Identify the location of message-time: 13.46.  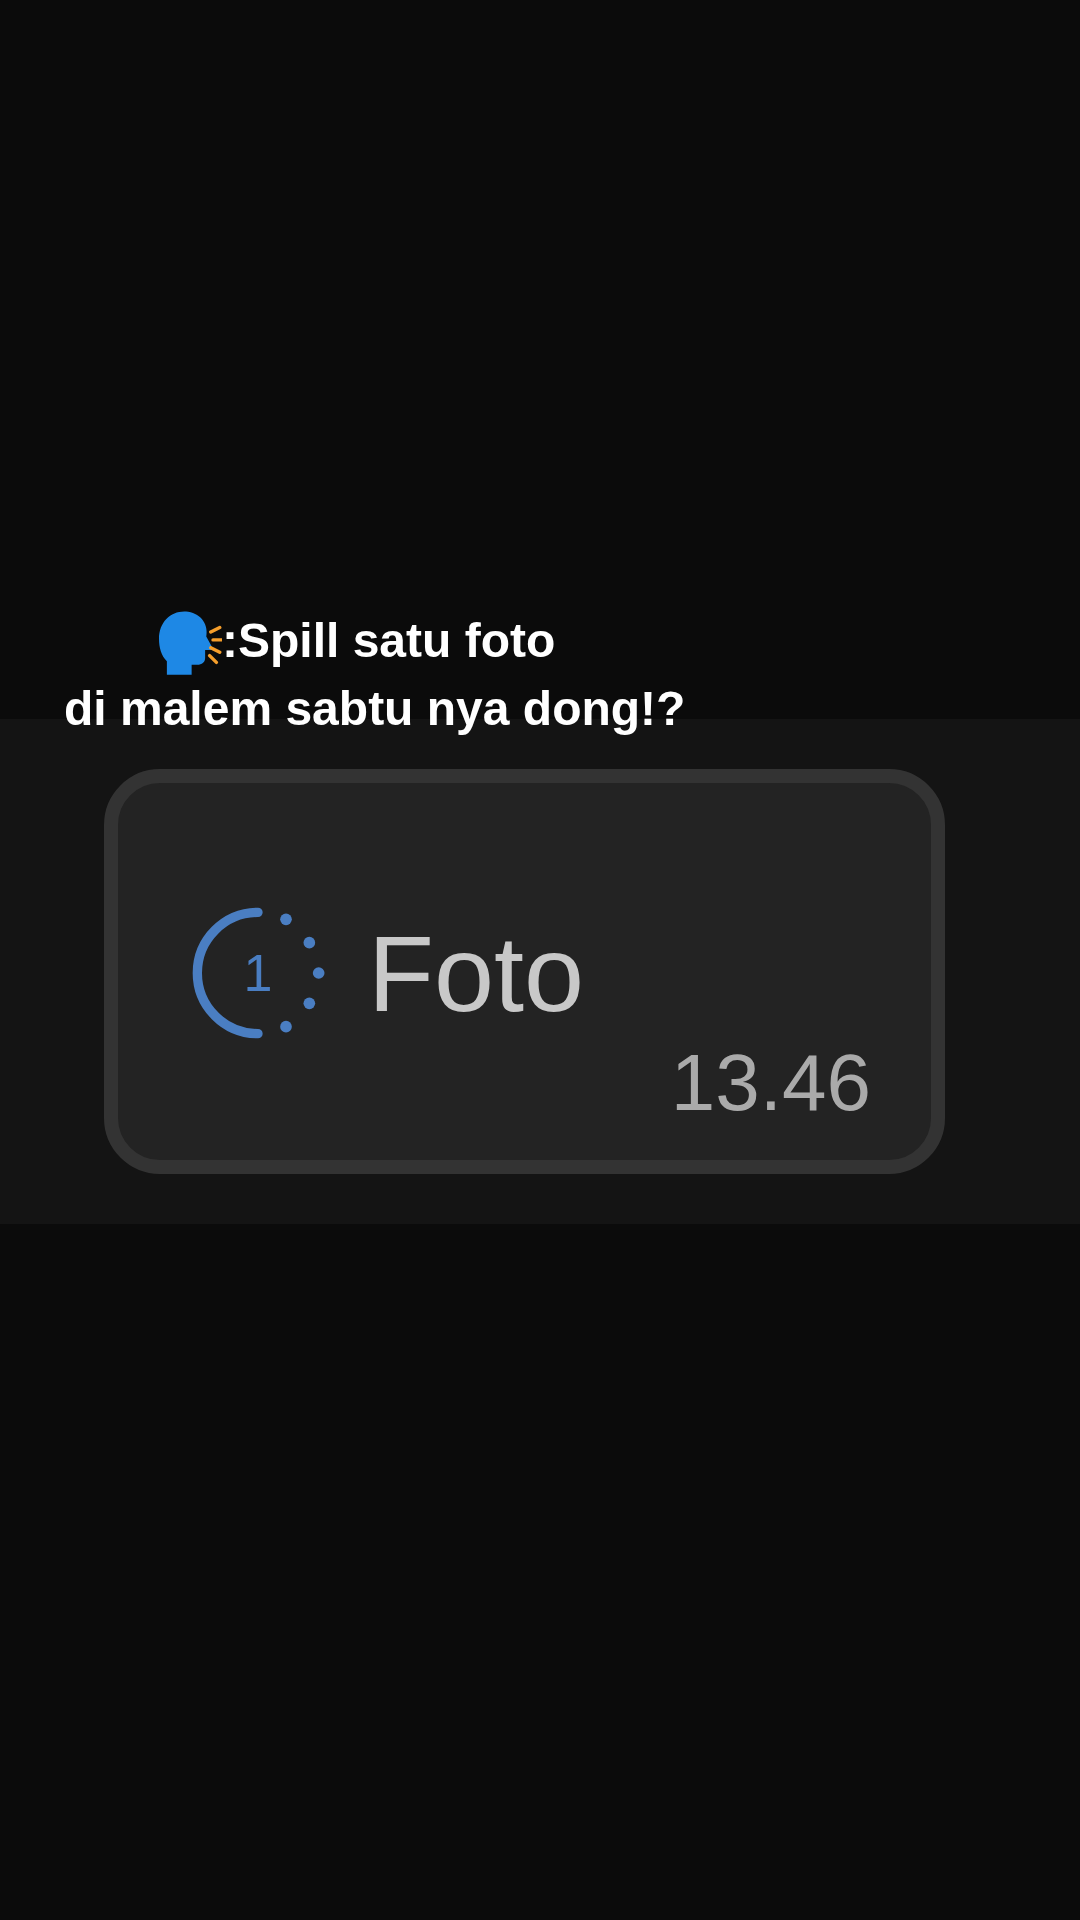
(770, 1083).